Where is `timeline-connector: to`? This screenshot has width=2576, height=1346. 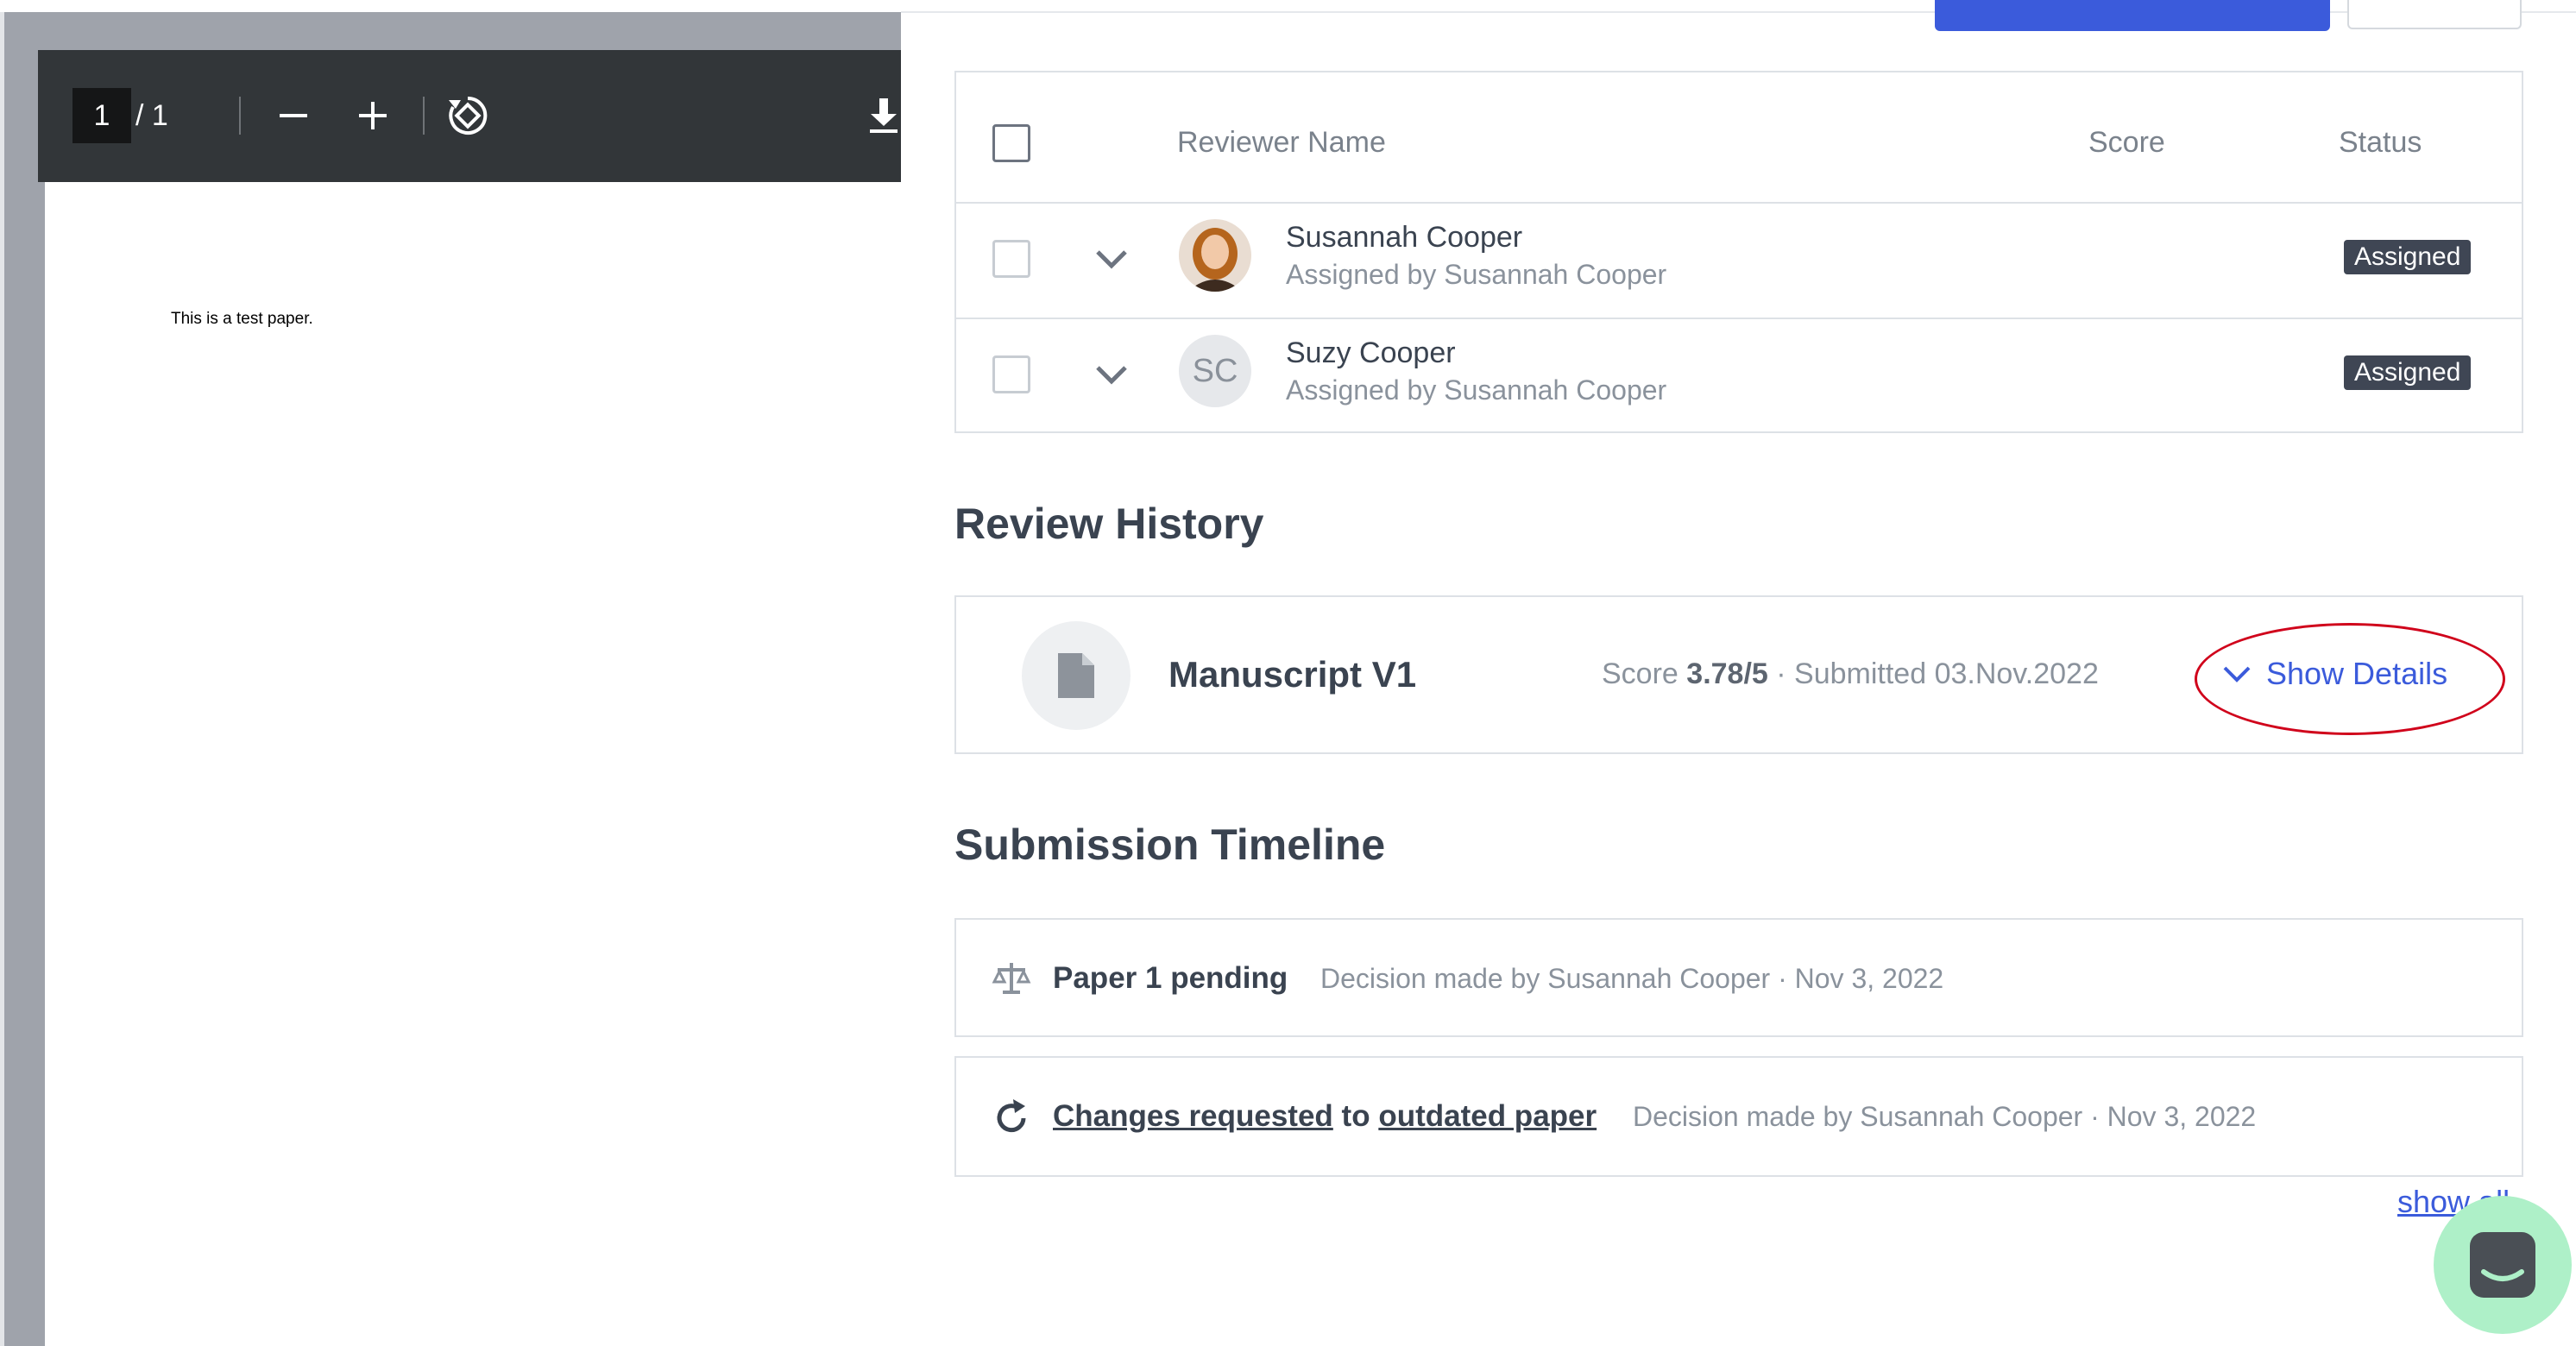
timeline-connector: to is located at coordinates (1355, 1116).